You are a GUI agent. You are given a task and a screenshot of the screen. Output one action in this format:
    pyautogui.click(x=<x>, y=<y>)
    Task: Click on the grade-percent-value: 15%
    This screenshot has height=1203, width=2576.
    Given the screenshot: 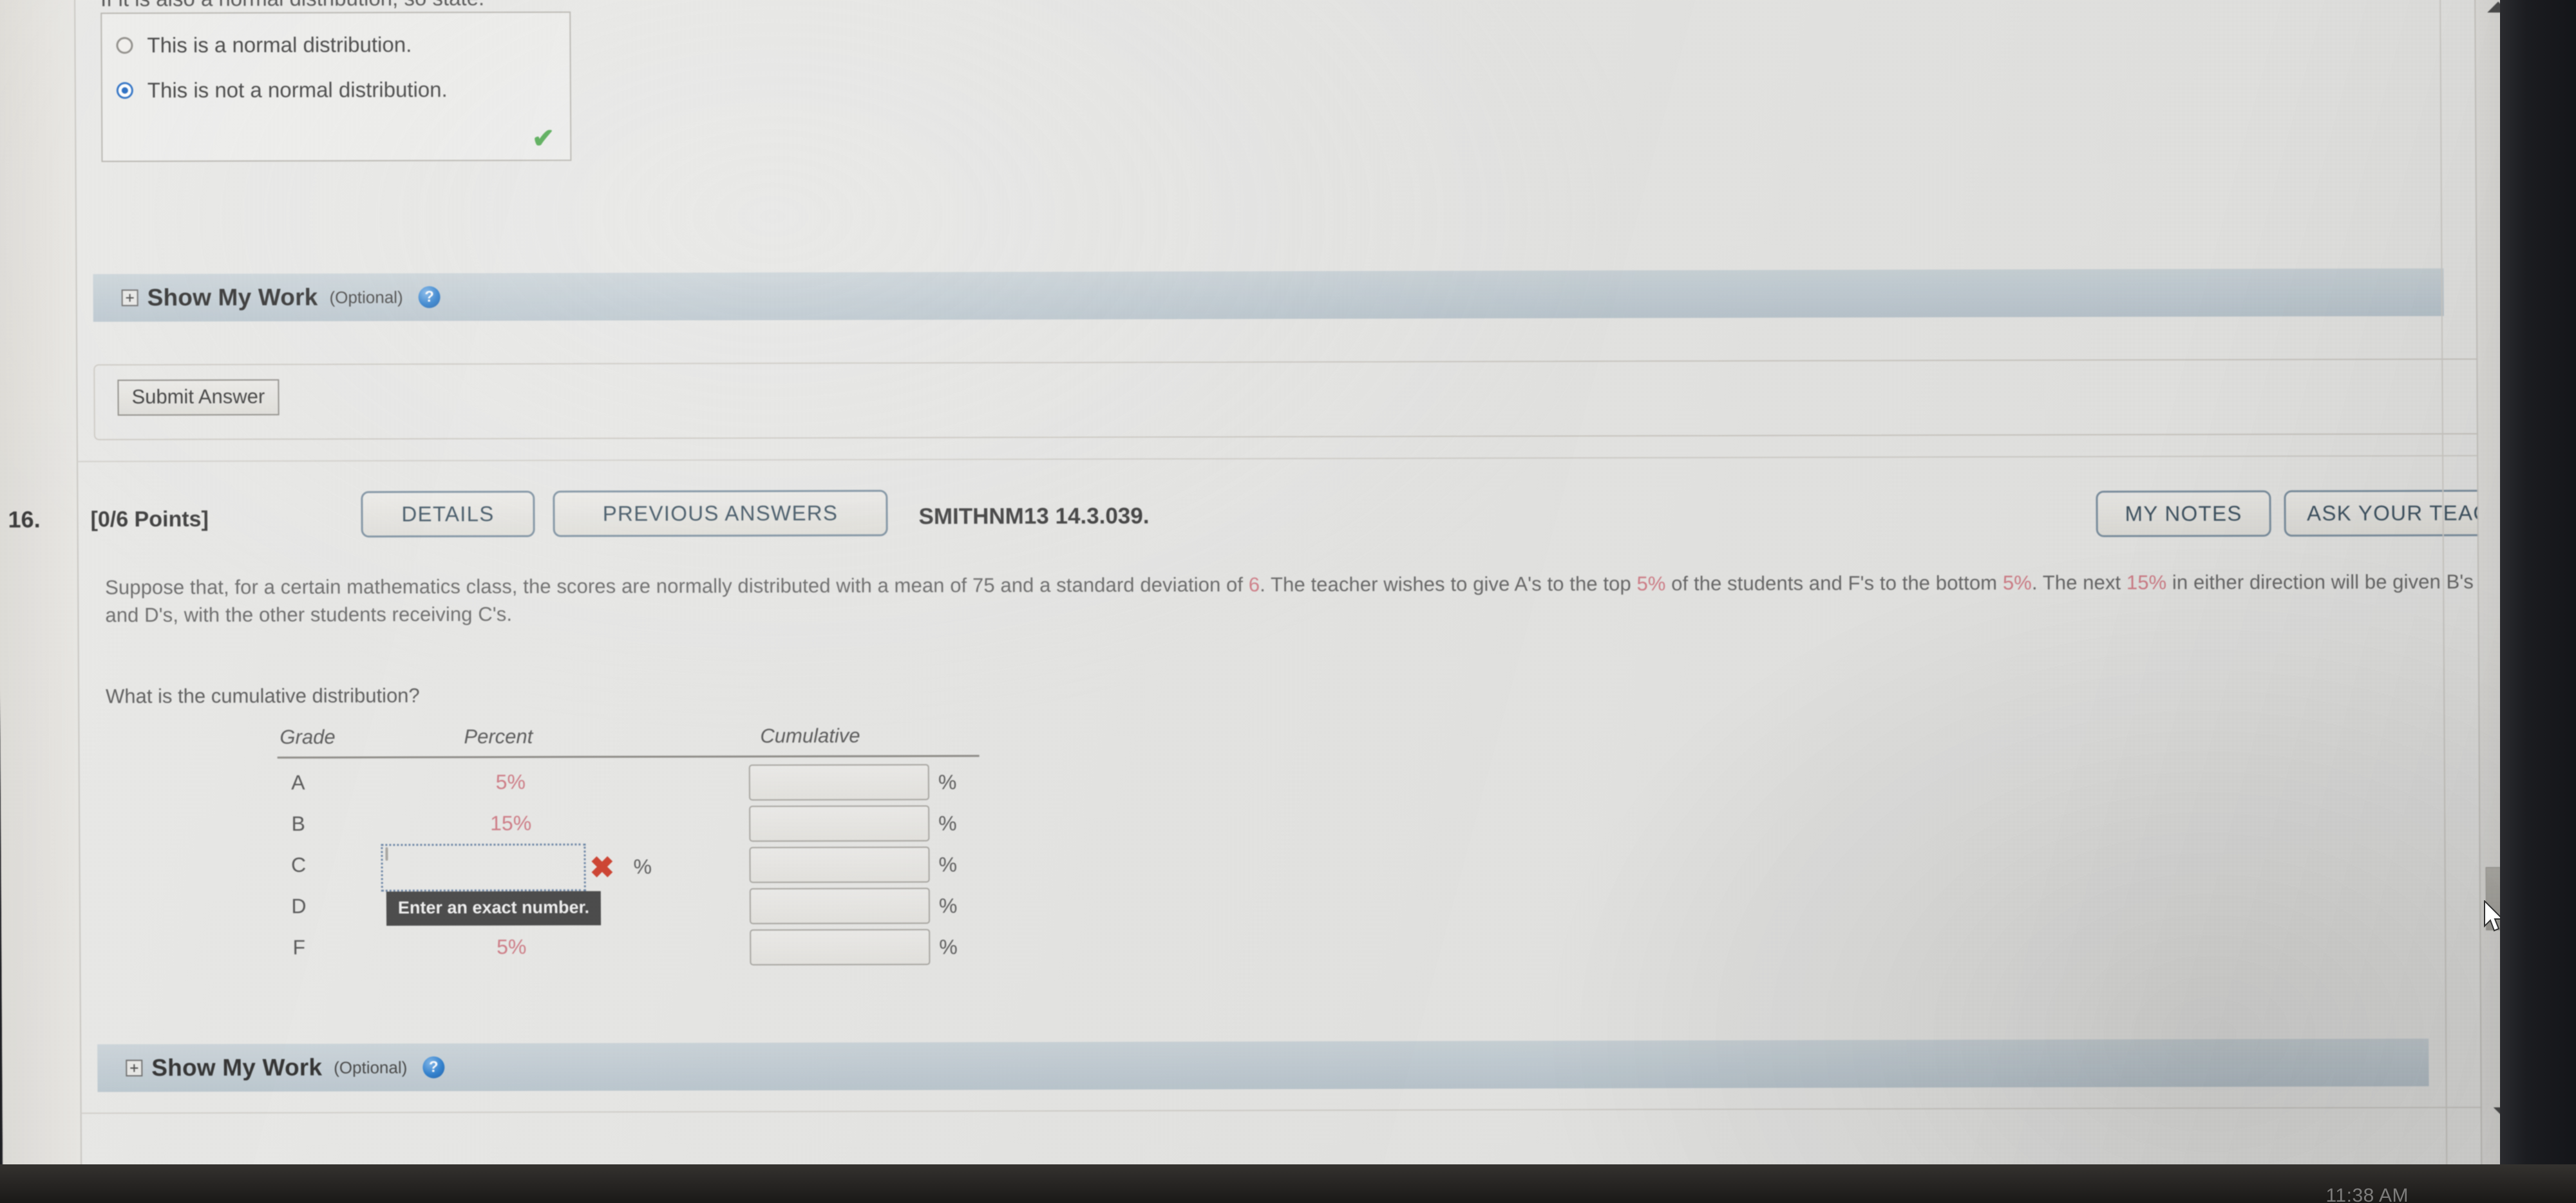 What is the action you would take?
    pyautogui.click(x=511, y=823)
    